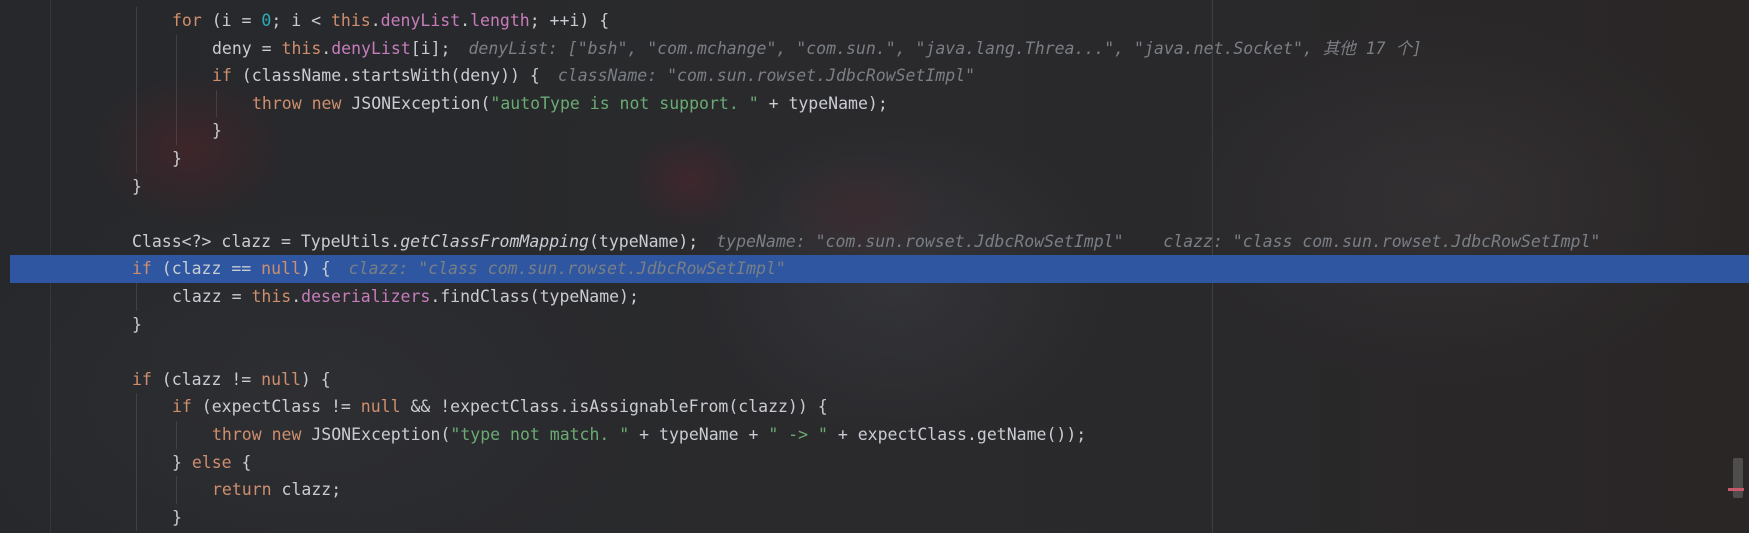 Image resolution: width=1749 pixels, height=533 pixels. I want to click on code-token: length, so click(500, 20).